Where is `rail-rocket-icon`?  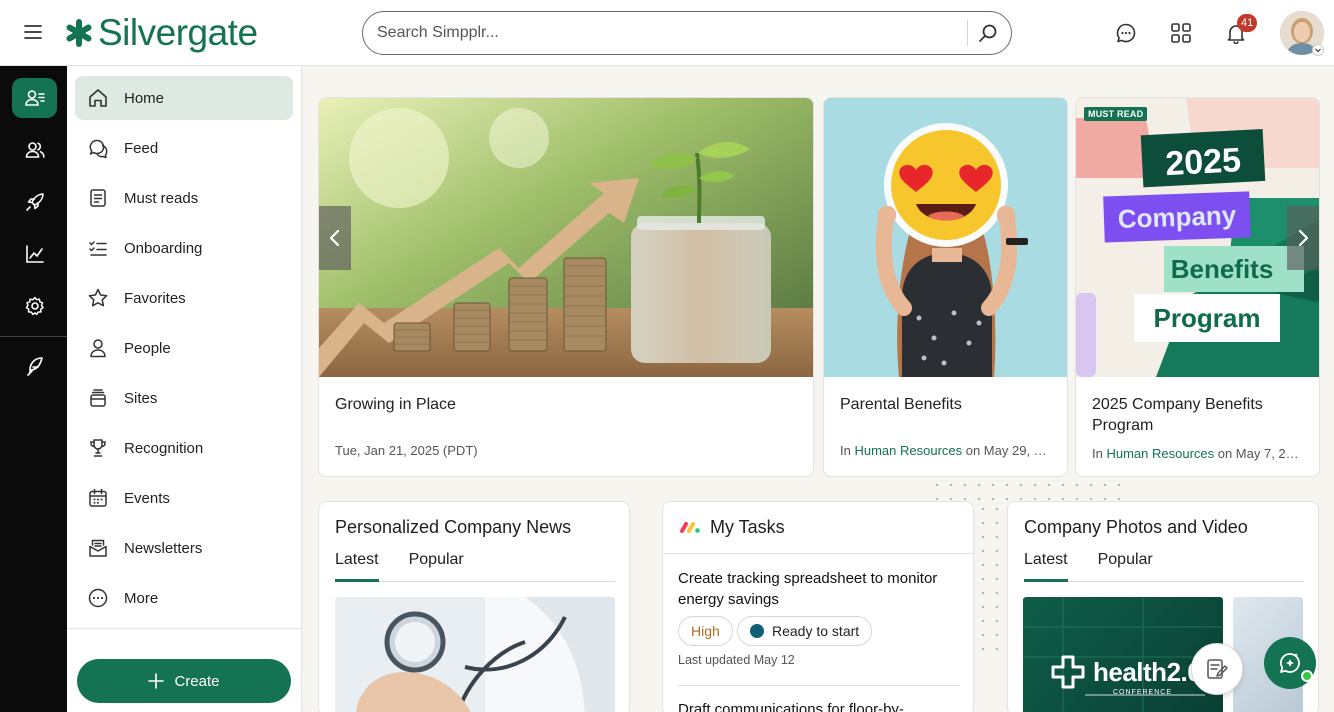 rail-rocket-icon is located at coordinates (34, 202).